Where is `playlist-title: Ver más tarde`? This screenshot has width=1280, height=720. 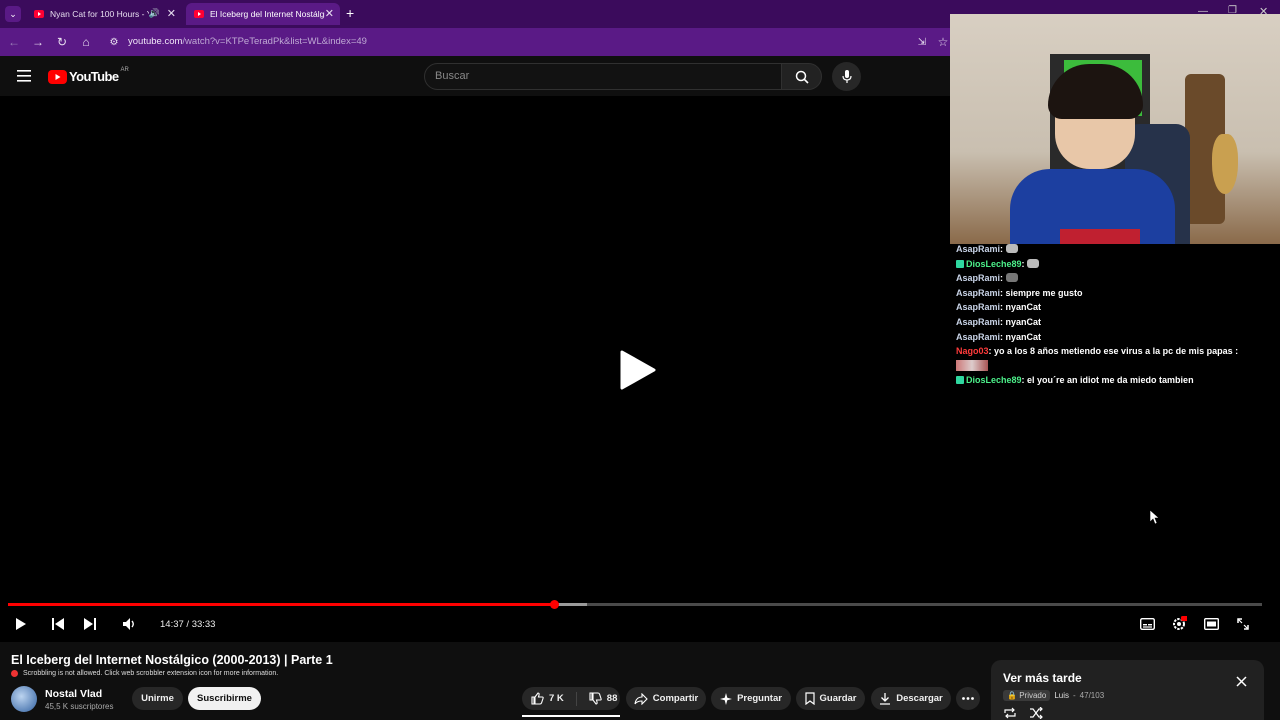
playlist-title: Ver más tarde is located at coordinates (1042, 678).